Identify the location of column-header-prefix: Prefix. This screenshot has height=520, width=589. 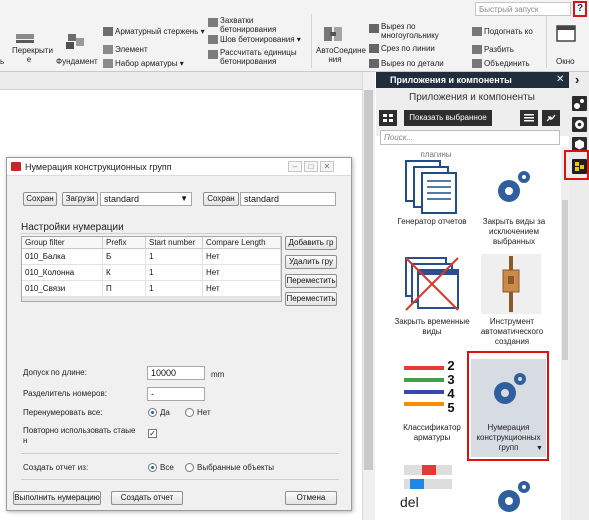
(124, 243).